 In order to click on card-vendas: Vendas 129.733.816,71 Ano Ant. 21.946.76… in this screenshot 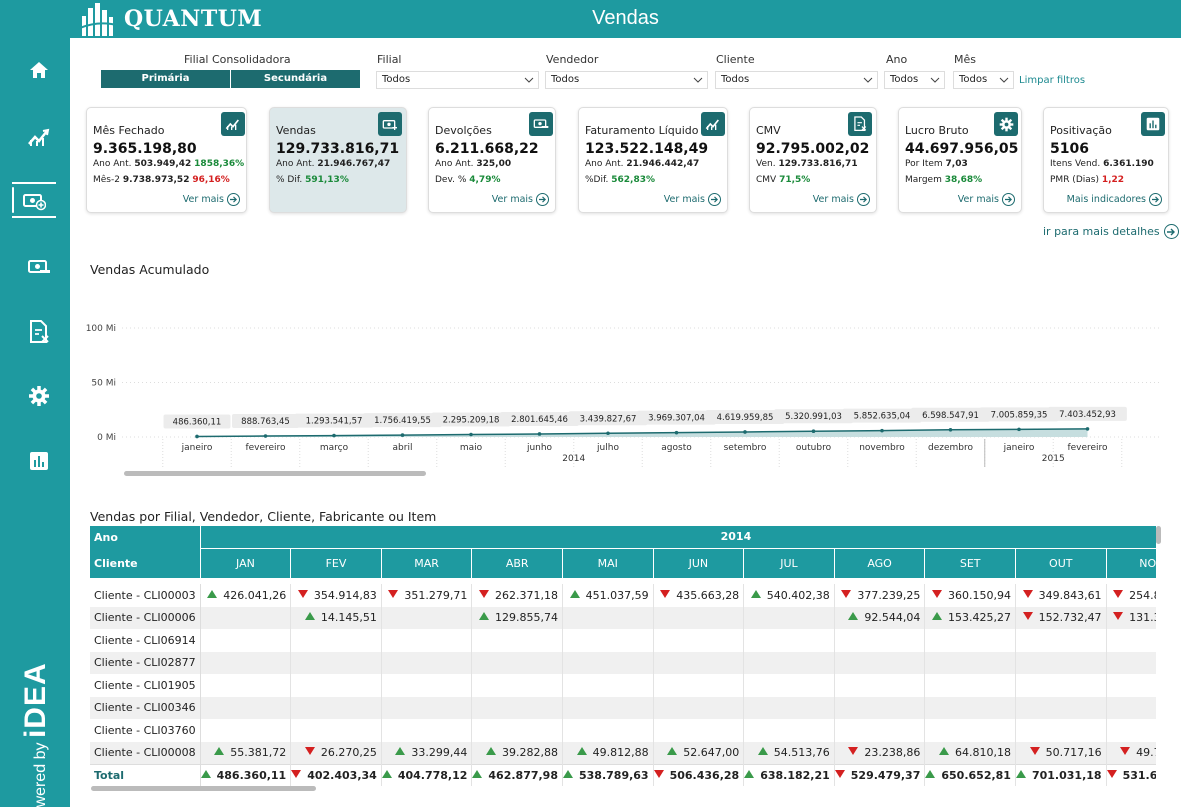, I will do `click(338, 160)`.